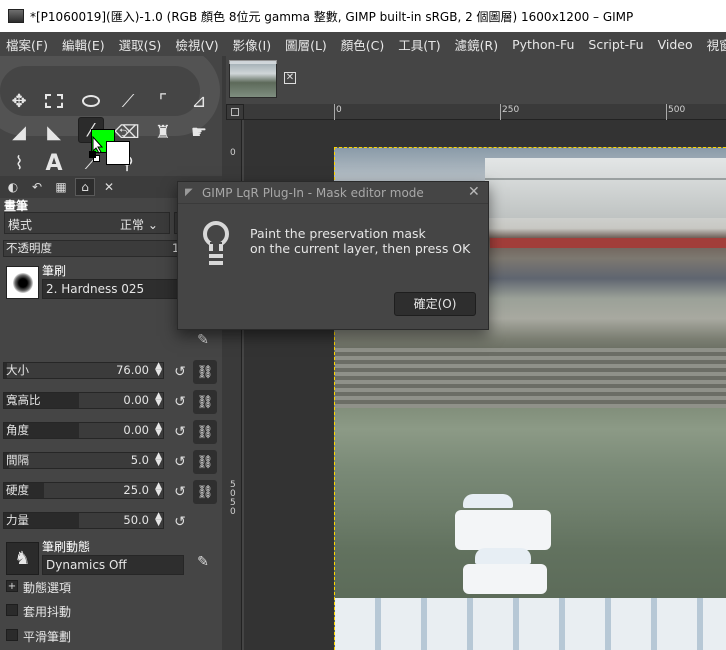 This screenshot has width=726, height=650. I want to click on gimp-app-icon, so click(16, 16).